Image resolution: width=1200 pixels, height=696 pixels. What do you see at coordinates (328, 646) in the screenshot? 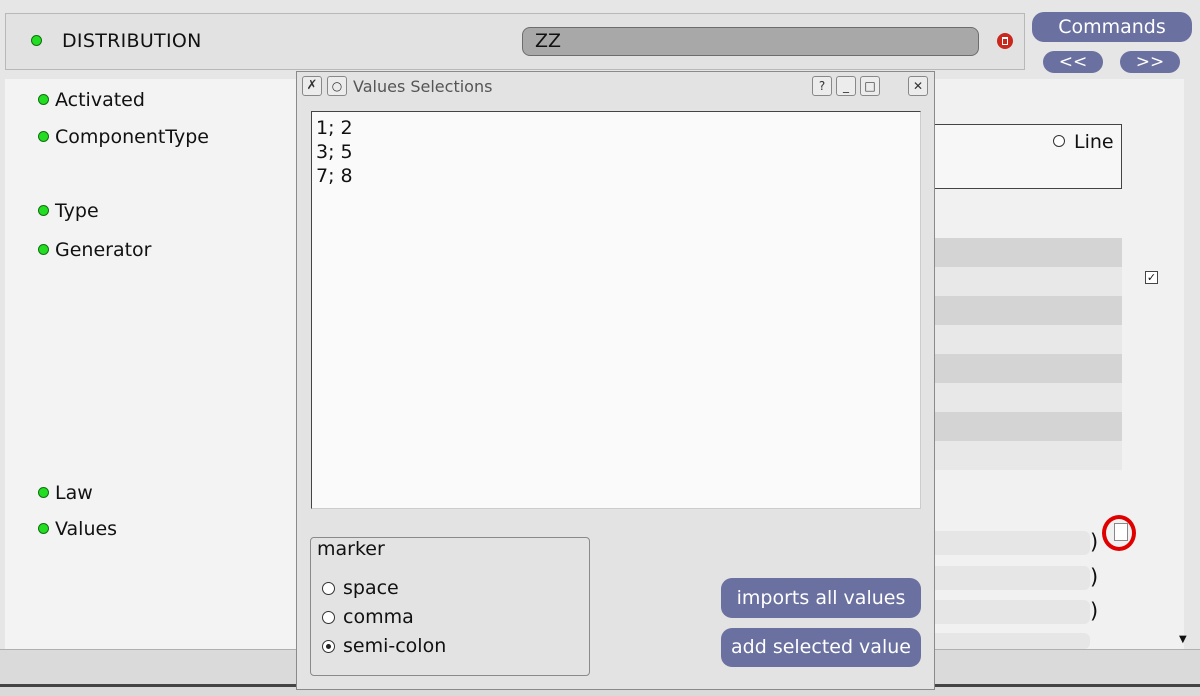
I see `marker-radio-semicolon` at bounding box center [328, 646].